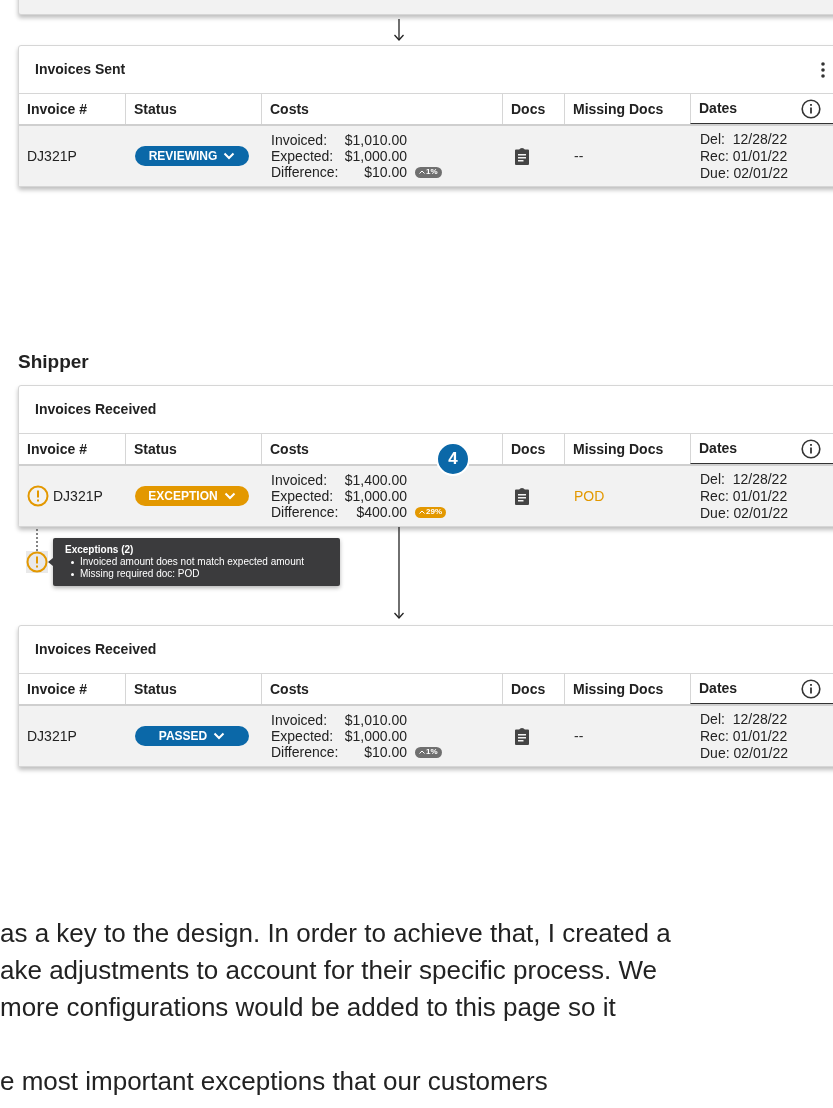  What do you see at coordinates (140, 574) in the screenshot?
I see `tooltip-item: Missing required doc: POD` at bounding box center [140, 574].